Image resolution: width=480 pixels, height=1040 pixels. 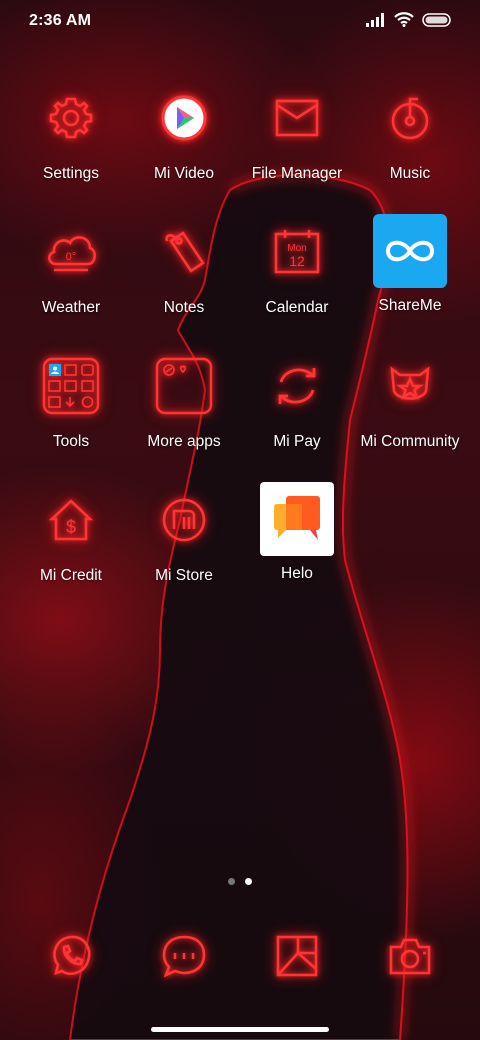 What do you see at coordinates (184, 441) in the screenshot?
I see `app-label: More apps` at bounding box center [184, 441].